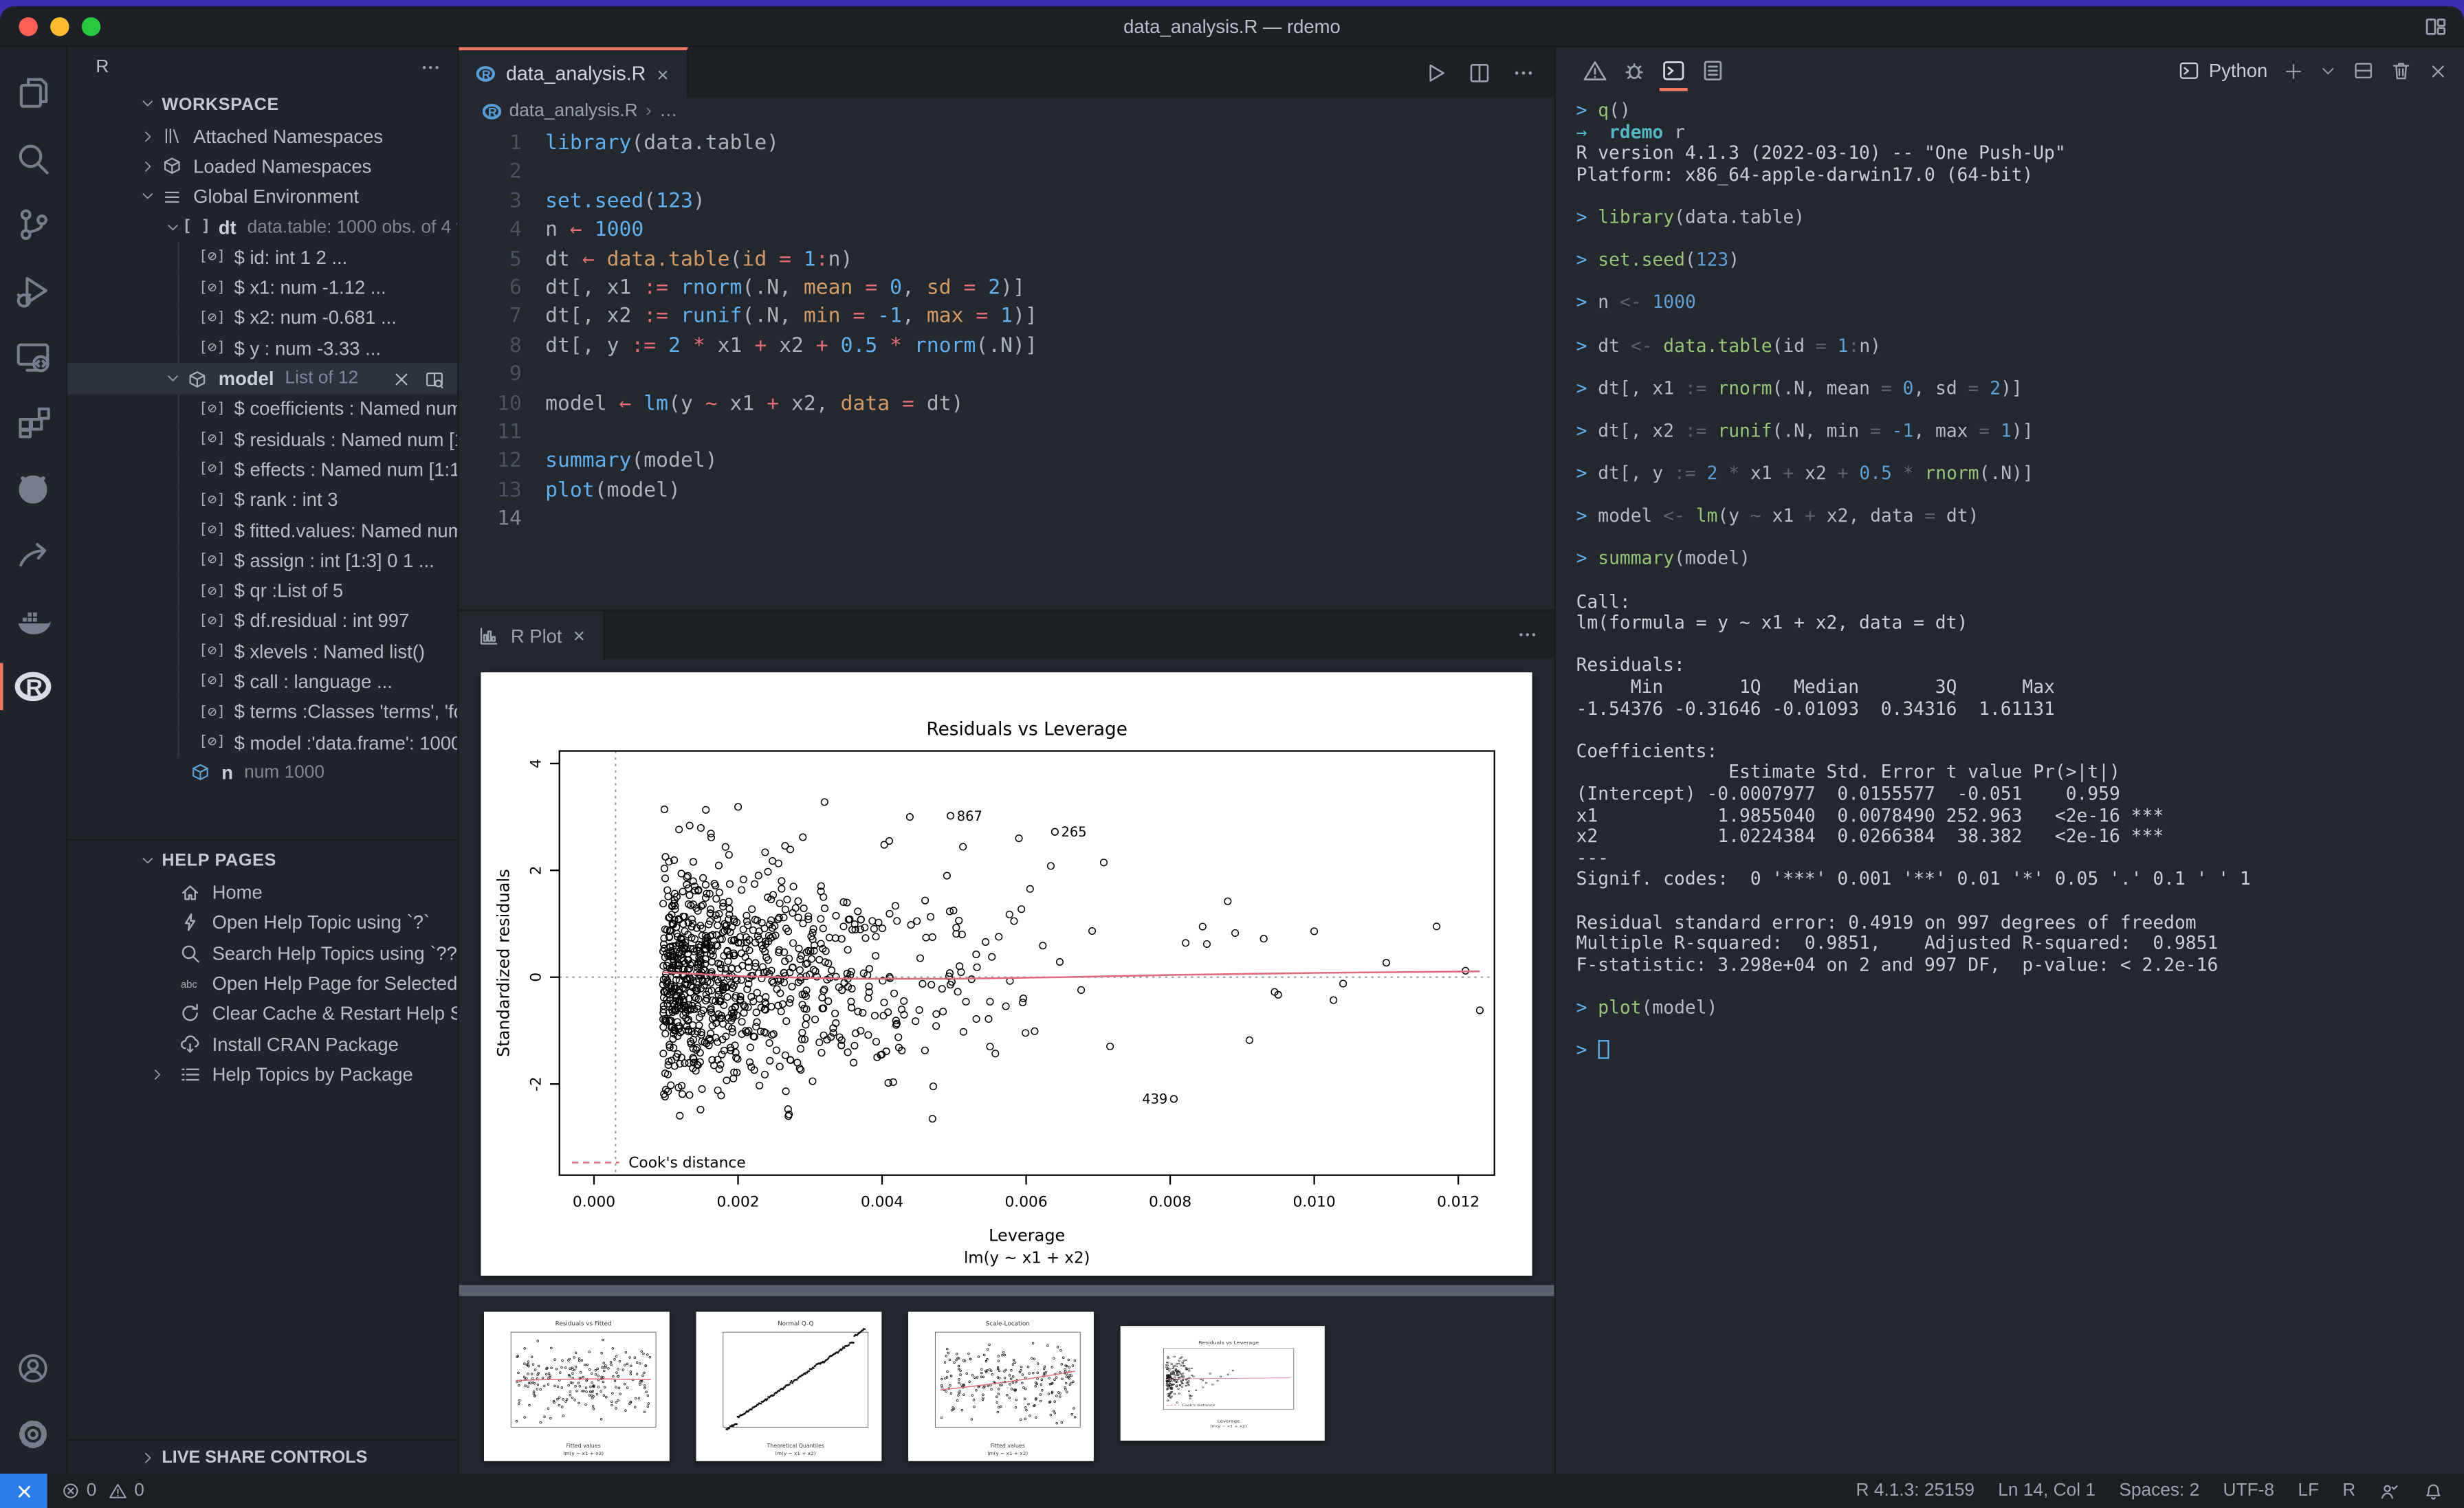 The width and height of the screenshot is (2464, 1508). Describe the element at coordinates (1006, 1290) in the screenshot. I see `horizontal-scrollbar` at that location.